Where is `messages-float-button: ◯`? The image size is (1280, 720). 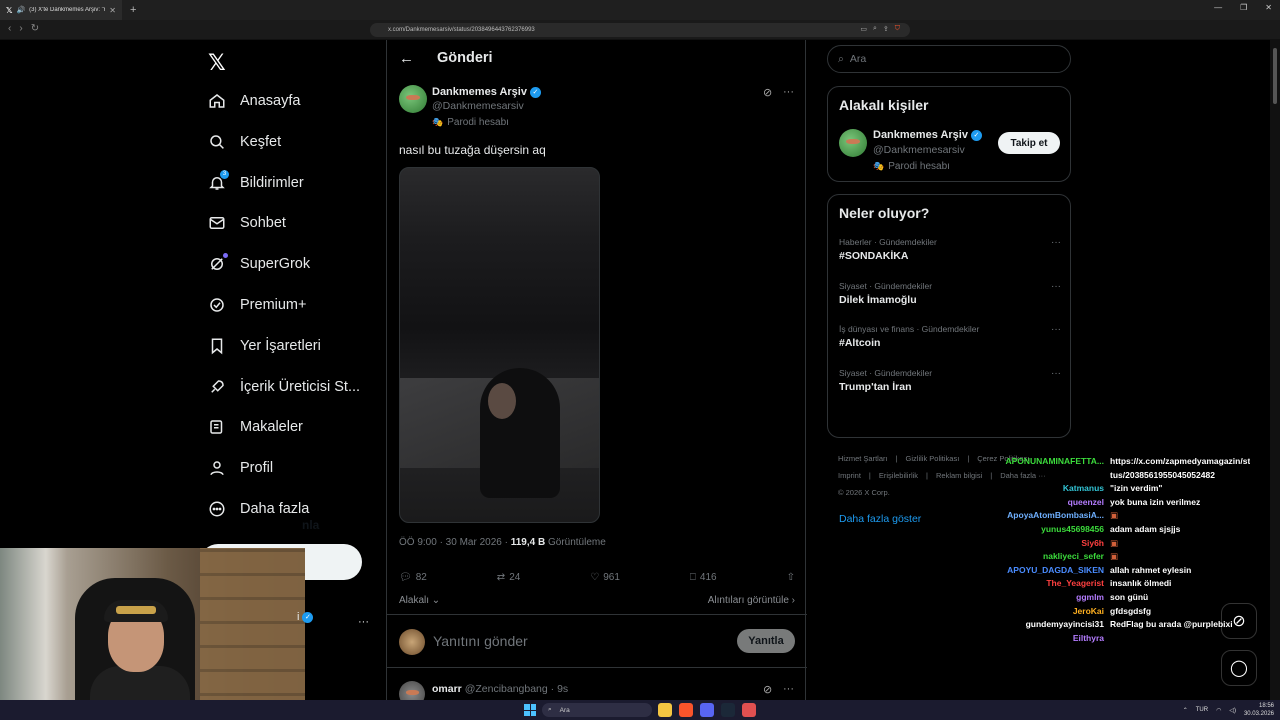
messages-float-button: ◯ is located at coordinates (1239, 668).